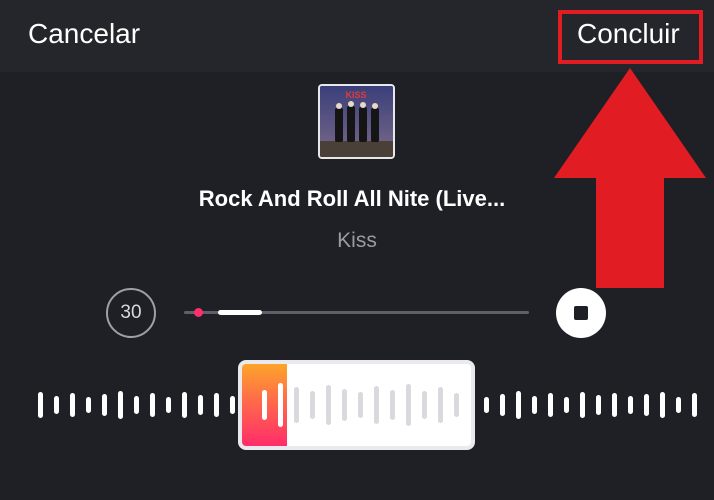 This screenshot has width=714, height=500. I want to click on skip-30-button: 30, so click(131, 313).